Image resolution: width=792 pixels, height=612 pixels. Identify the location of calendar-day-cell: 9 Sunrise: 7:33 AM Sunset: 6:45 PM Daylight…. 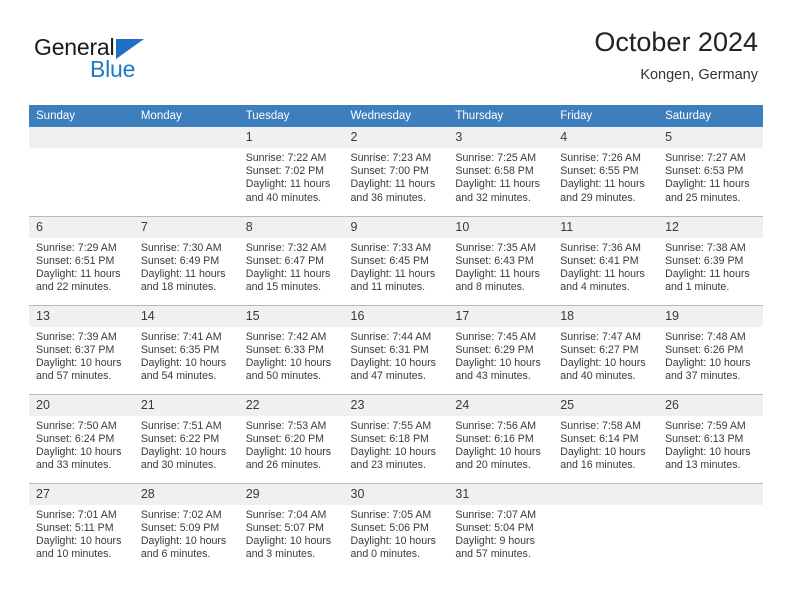
(396, 260).